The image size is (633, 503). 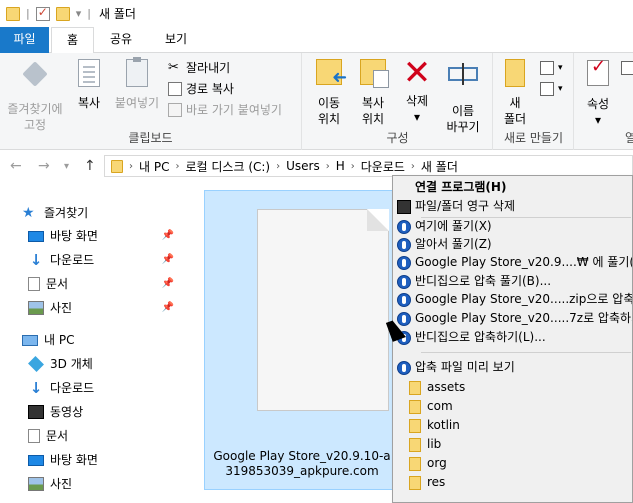 What do you see at coordinates (108, 260) in the screenshot?
I see `nav-quick-downloads: ↓ 다운로드 📌` at bounding box center [108, 260].